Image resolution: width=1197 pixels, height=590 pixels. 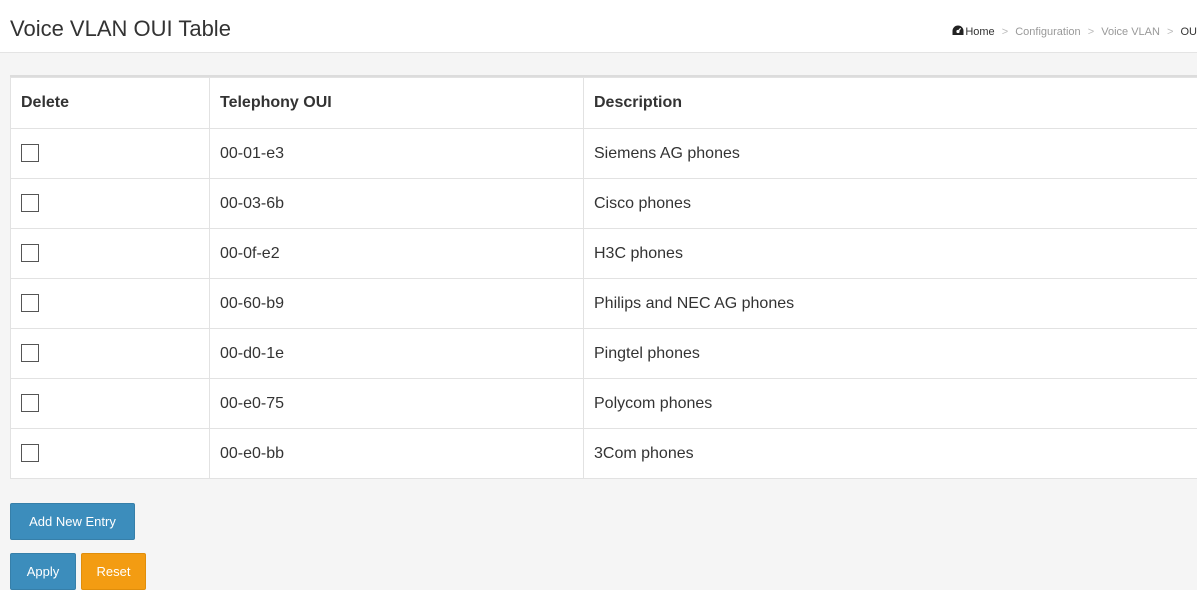 What do you see at coordinates (397, 404) in the screenshot?
I see `oui-cell: 00-e0-75` at bounding box center [397, 404].